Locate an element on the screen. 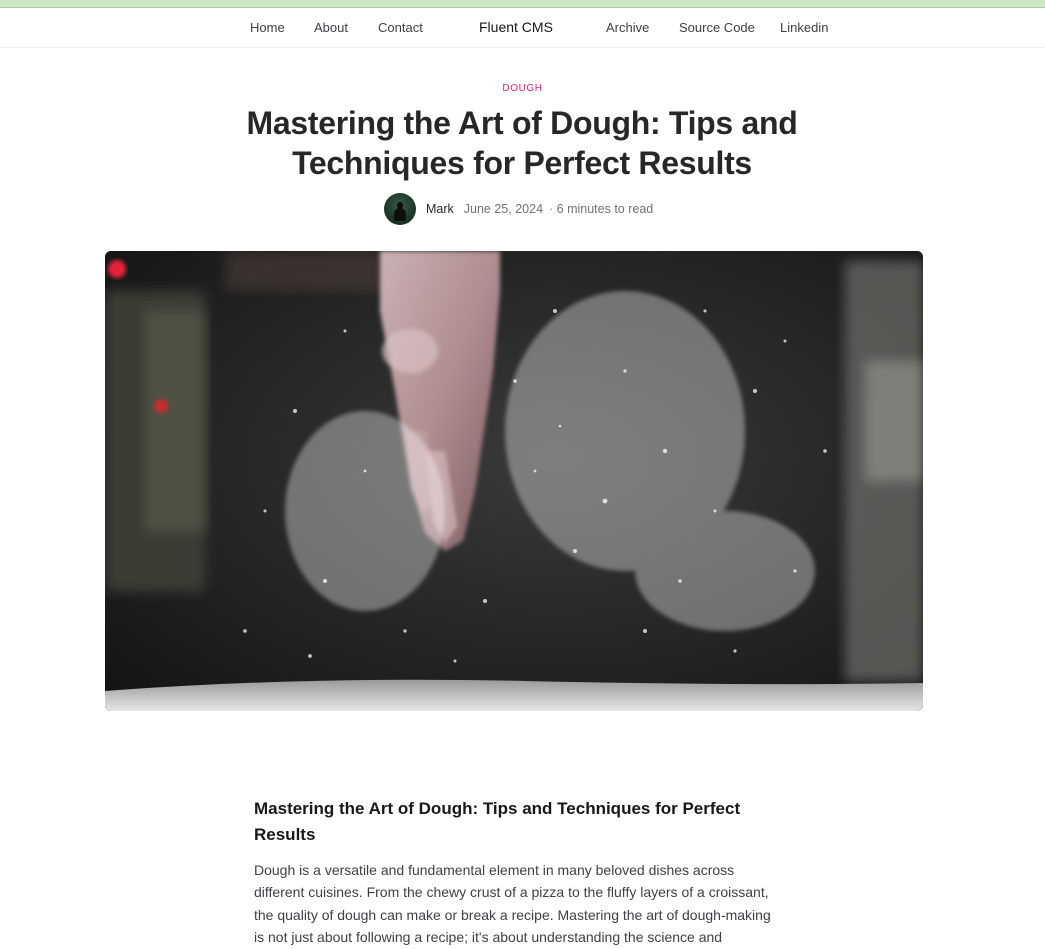 Image resolution: width=1045 pixels, height=949 pixels. post-meta: Mark June 25, 2024 · 6 minutes to read is located at coordinates (518, 209).